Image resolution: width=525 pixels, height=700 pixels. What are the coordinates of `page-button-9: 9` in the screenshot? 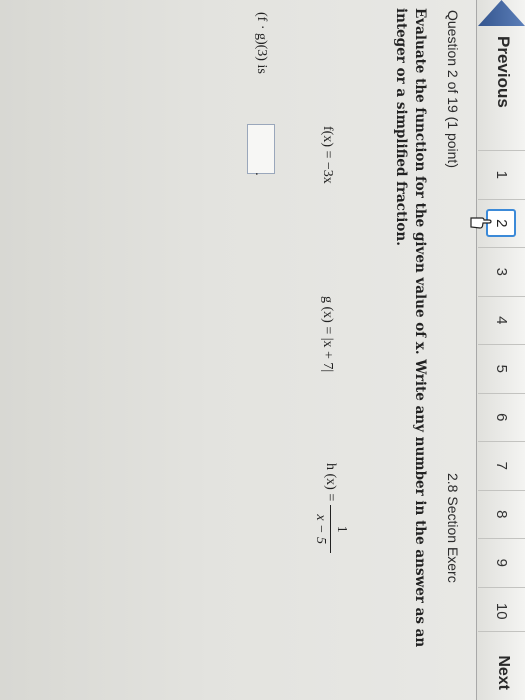 It's located at (501, 562).